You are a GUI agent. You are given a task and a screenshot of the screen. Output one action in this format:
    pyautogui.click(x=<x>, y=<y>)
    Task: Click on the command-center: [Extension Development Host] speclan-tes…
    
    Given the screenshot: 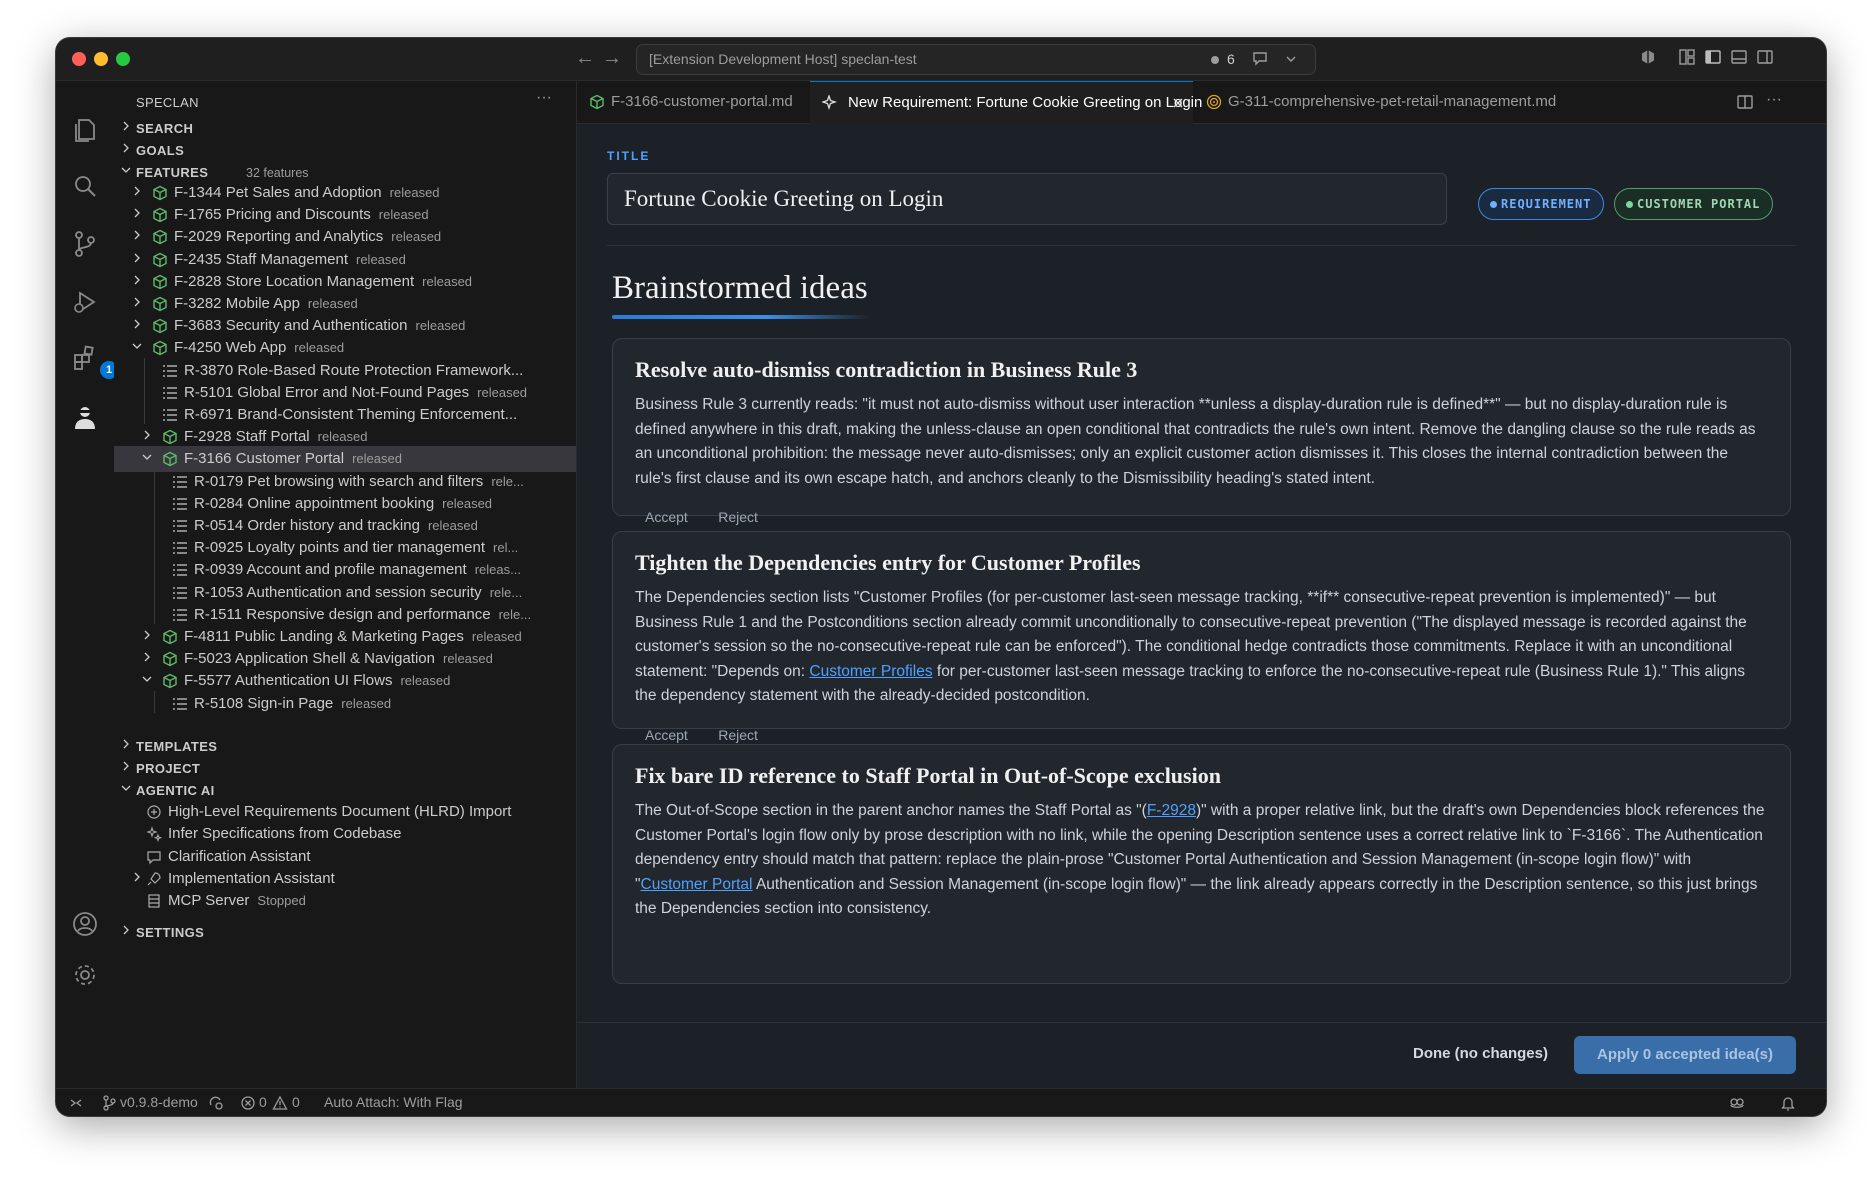 What is the action you would take?
    pyautogui.click(x=976, y=59)
    